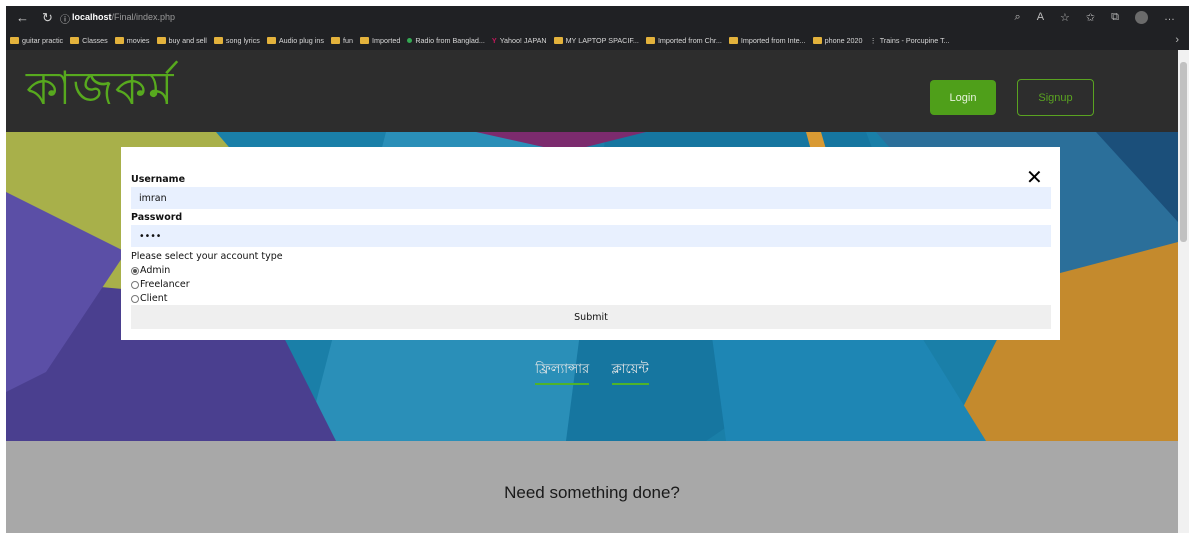 The width and height of the screenshot is (1195, 533). Describe the element at coordinates (242, 40) in the screenshot. I see `bookmark-label: song lyrics` at that location.